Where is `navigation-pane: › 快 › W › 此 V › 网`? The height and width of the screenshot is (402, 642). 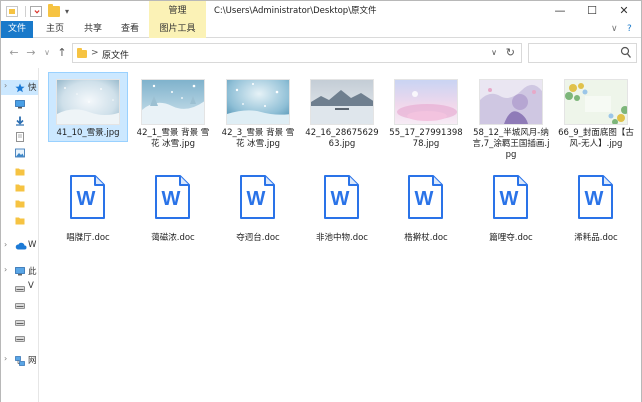 navigation-pane: › 快 › W › 此 V › 网 is located at coordinates (19, 235).